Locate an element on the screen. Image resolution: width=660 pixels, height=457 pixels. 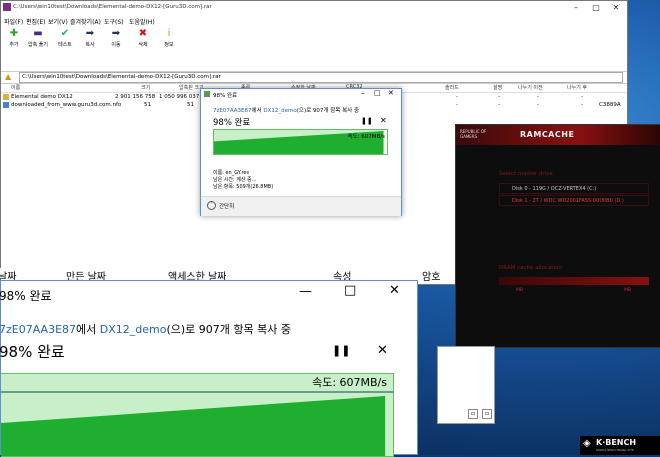
col-size: 크기 is located at coordinates (145, 87).